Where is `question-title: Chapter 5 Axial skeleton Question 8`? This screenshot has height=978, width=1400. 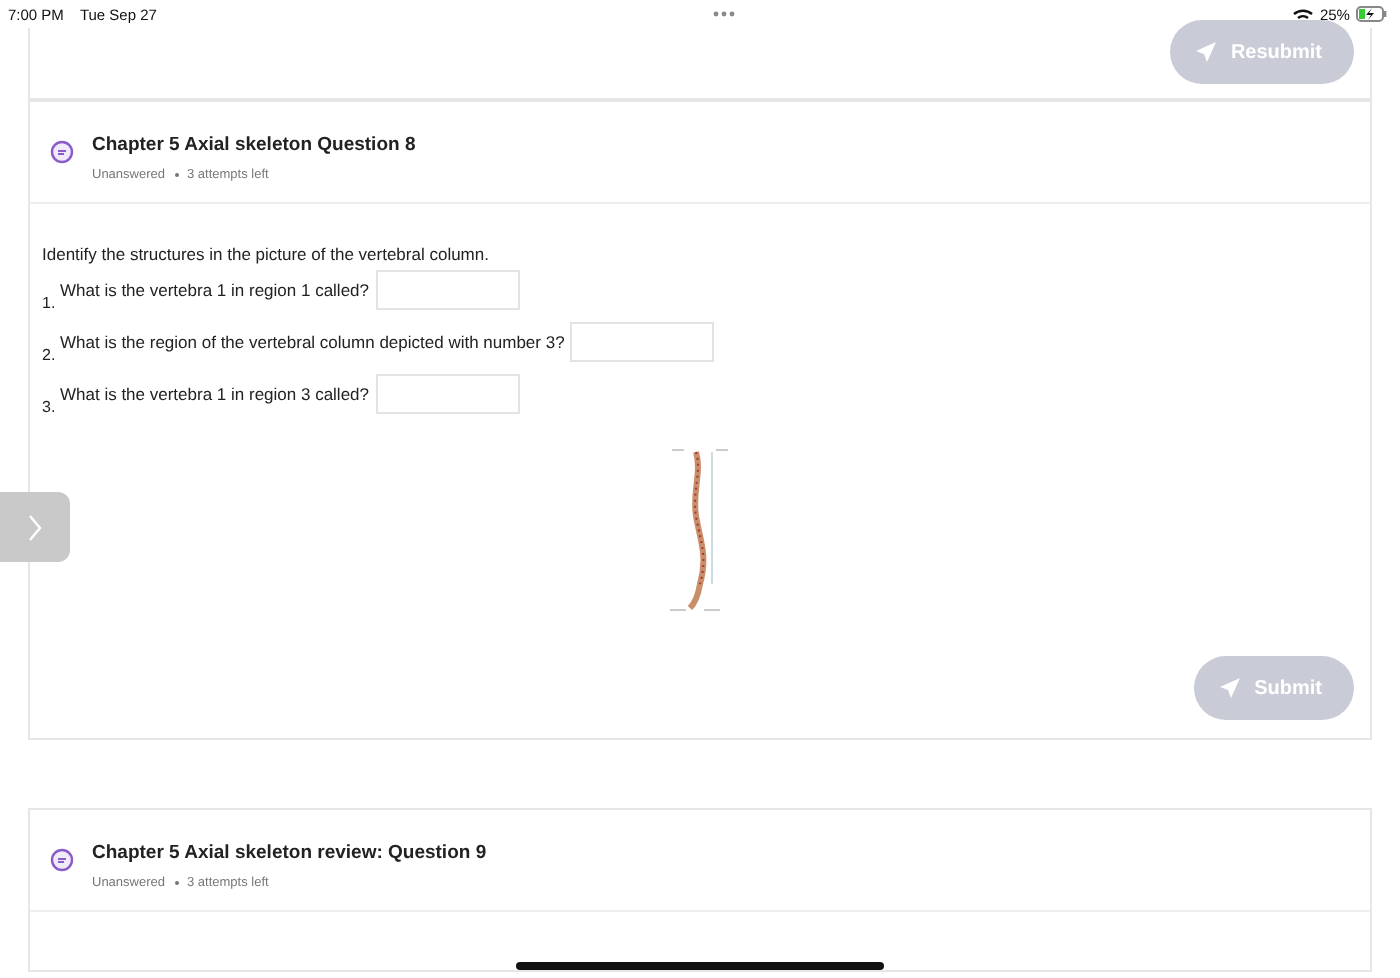
question-title: Chapter 5 Axial skeleton Question 8 is located at coordinates (254, 145).